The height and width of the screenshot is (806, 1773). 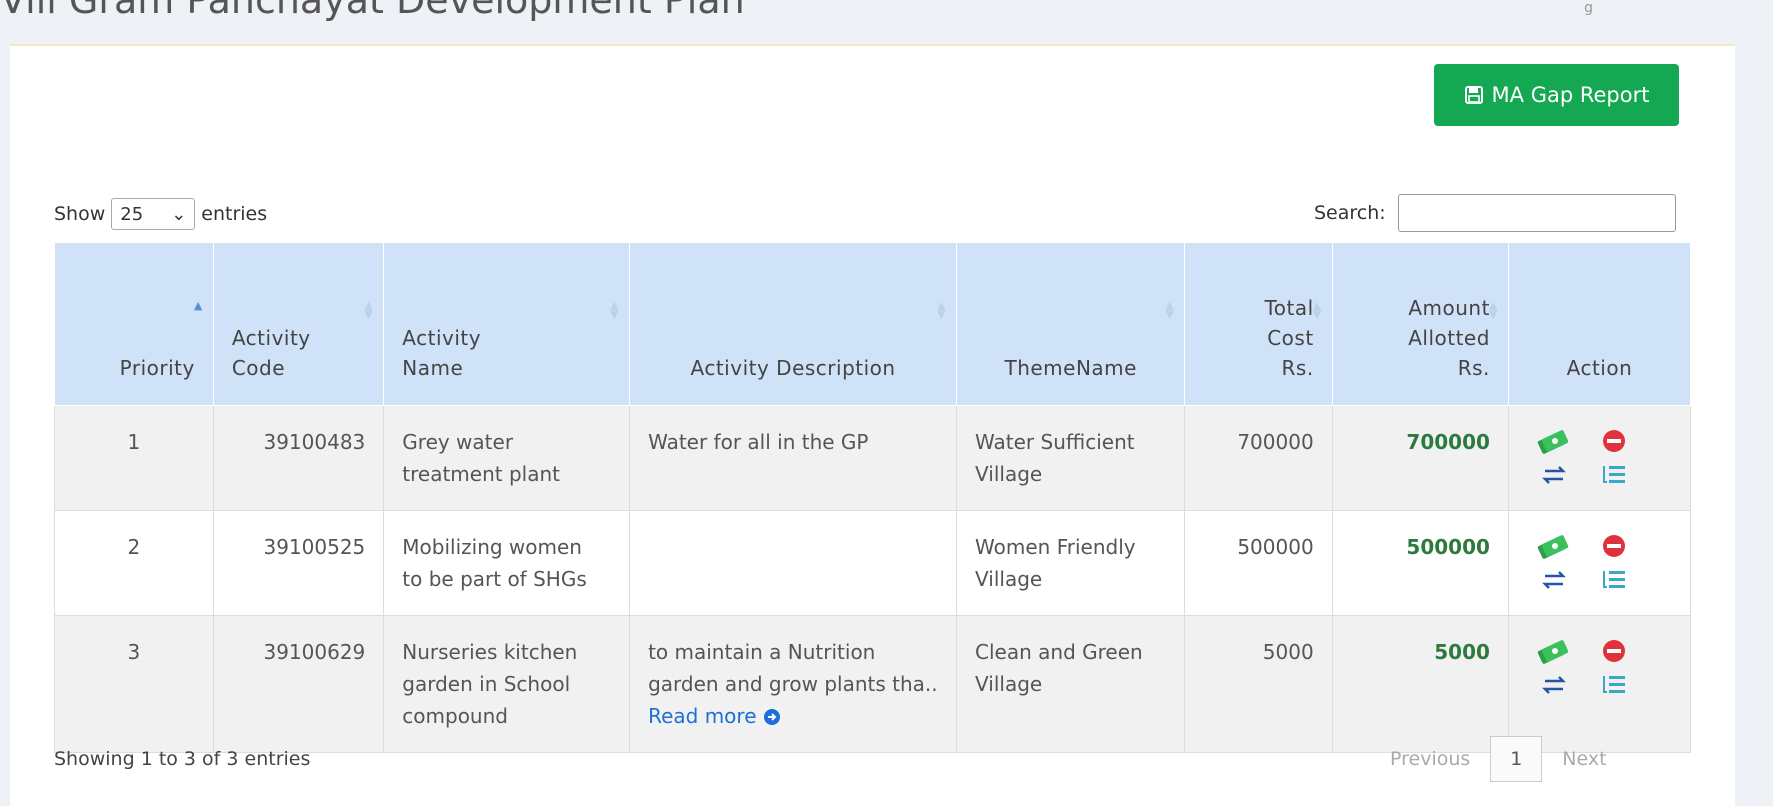 I want to click on length-control: Show 25 ⌄ entries, so click(x=160, y=214).